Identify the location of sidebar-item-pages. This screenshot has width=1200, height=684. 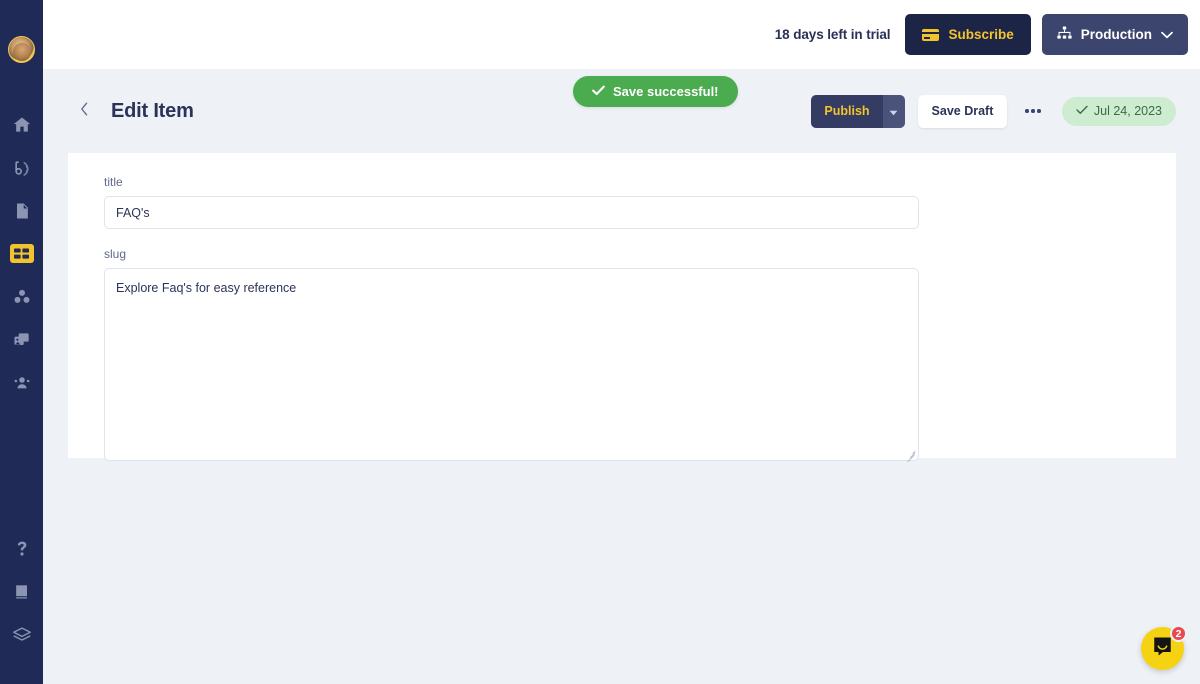
(21, 210).